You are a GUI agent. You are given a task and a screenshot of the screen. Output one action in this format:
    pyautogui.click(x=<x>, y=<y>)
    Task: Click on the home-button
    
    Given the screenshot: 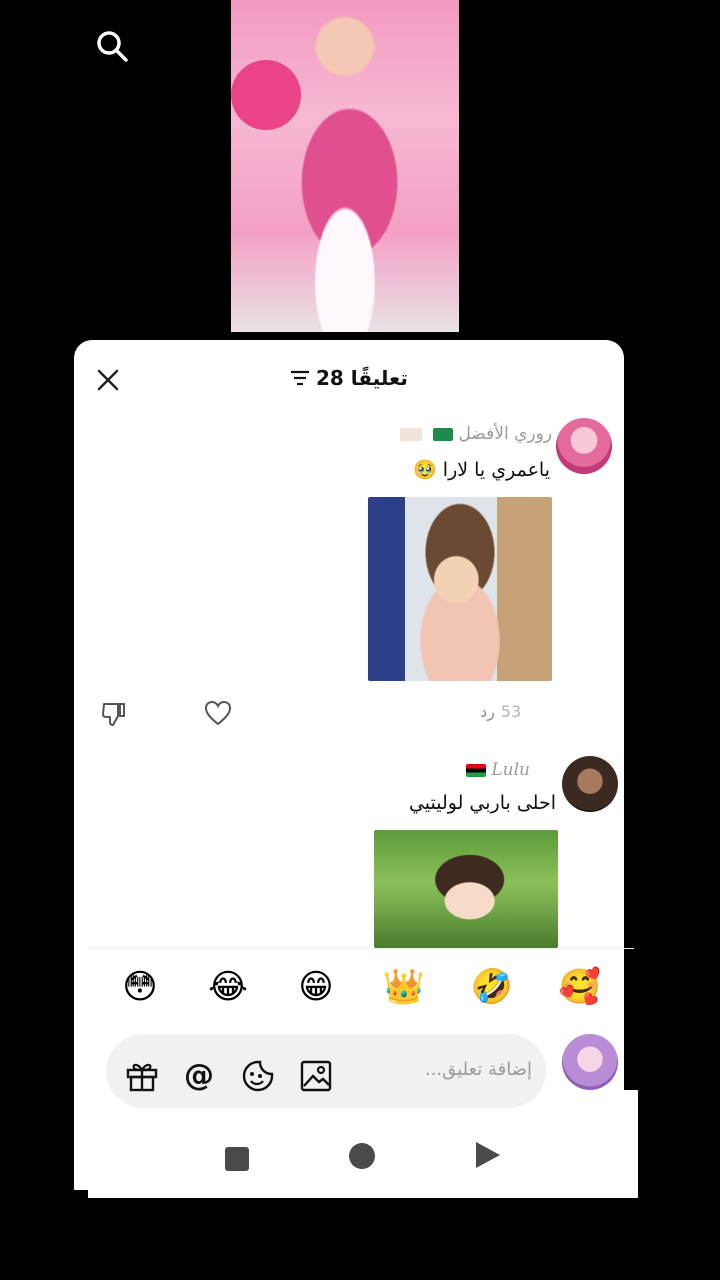 What is the action you would take?
    pyautogui.click(x=362, y=1156)
    